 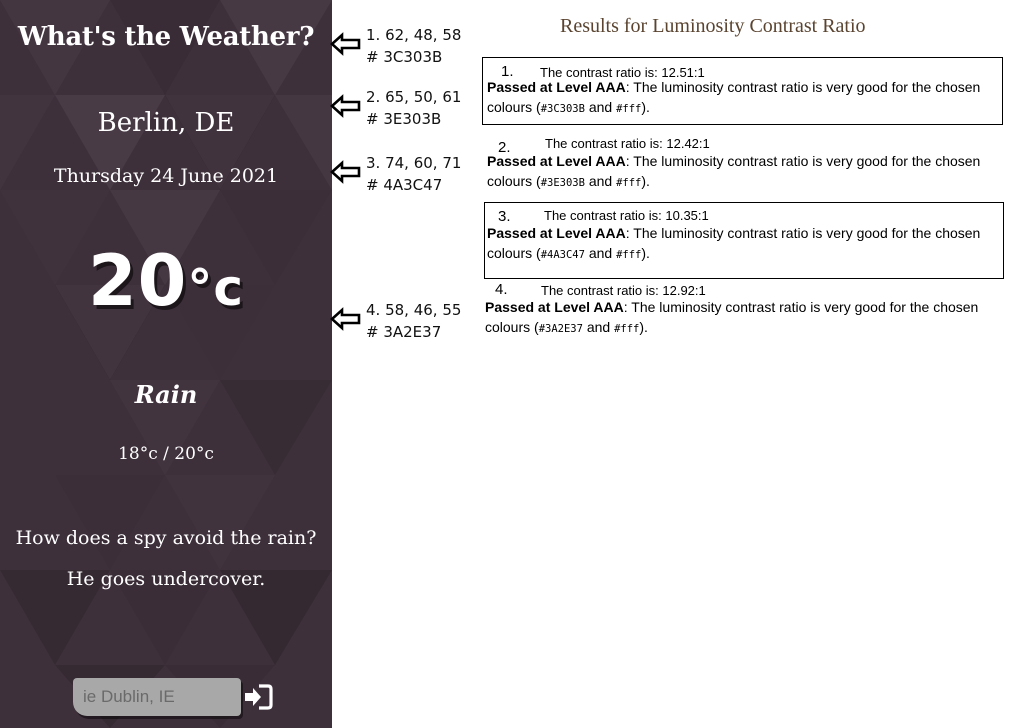 What do you see at coordinates (137, 281) in the screenshot?
I see `temperature-value: 20` at bounding box center [137, 281].